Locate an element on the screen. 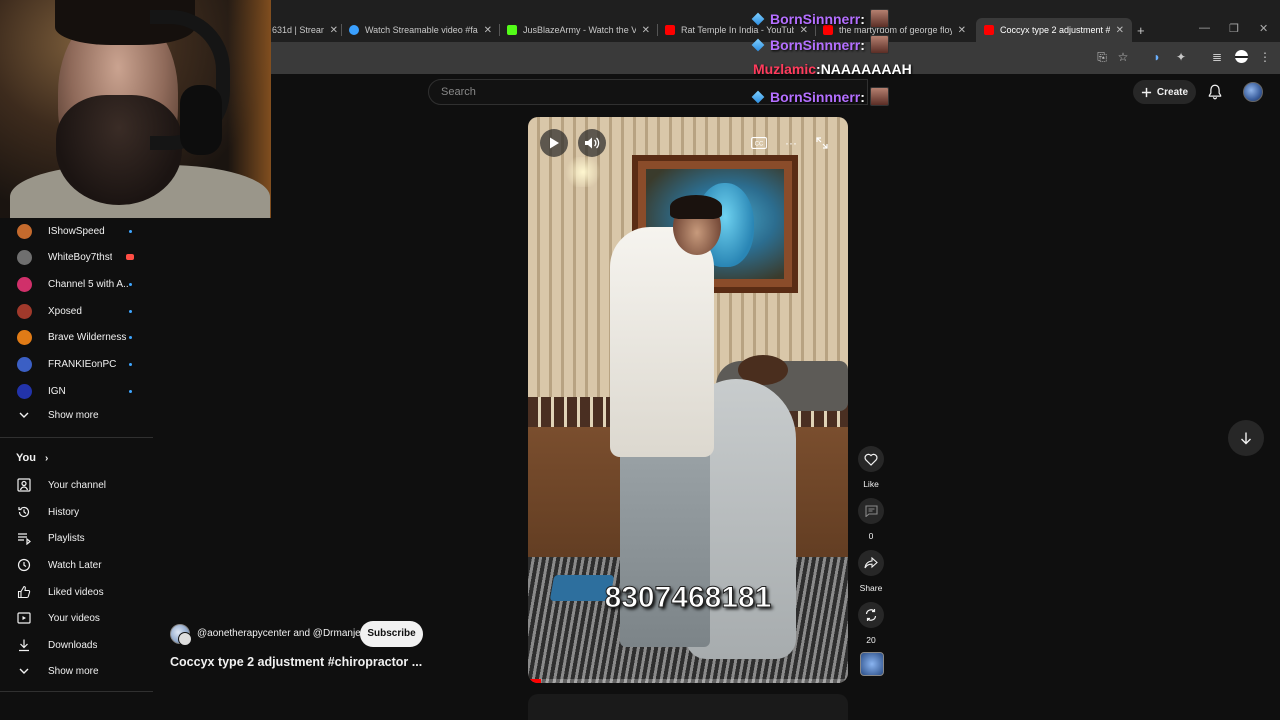 This screenshot has width=1280, height=720. close-window-icon: ✕ is located at coordinates (1263, 28).